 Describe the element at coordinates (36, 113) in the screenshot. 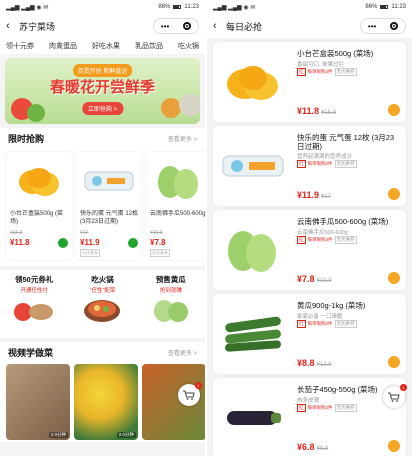

I see `vegetable-illustration` at that location.